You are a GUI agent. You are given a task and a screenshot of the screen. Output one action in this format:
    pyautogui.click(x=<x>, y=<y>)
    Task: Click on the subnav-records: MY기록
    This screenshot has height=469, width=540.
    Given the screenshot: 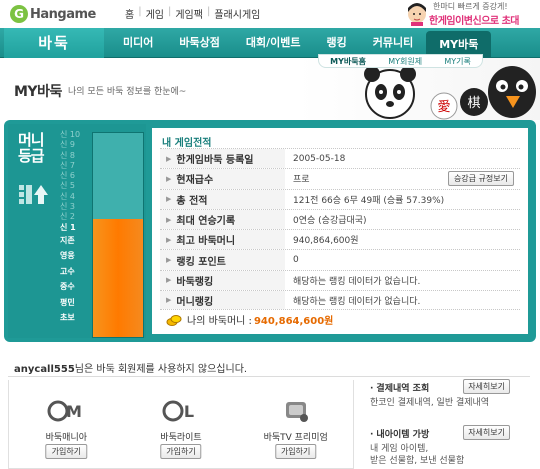 What is the action you would take?
    pyautogui.click(x=457, y=61)
    